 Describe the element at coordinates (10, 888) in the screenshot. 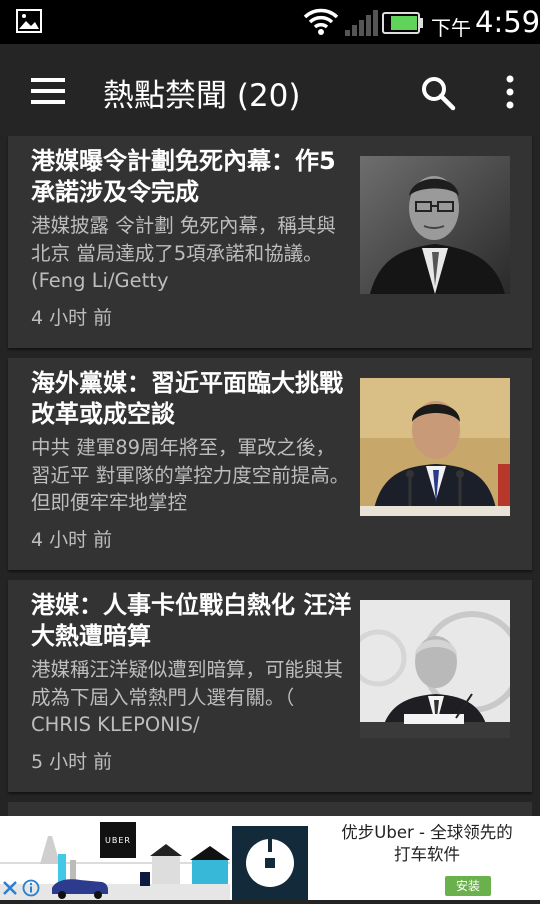

I see `close-icon` at that location.